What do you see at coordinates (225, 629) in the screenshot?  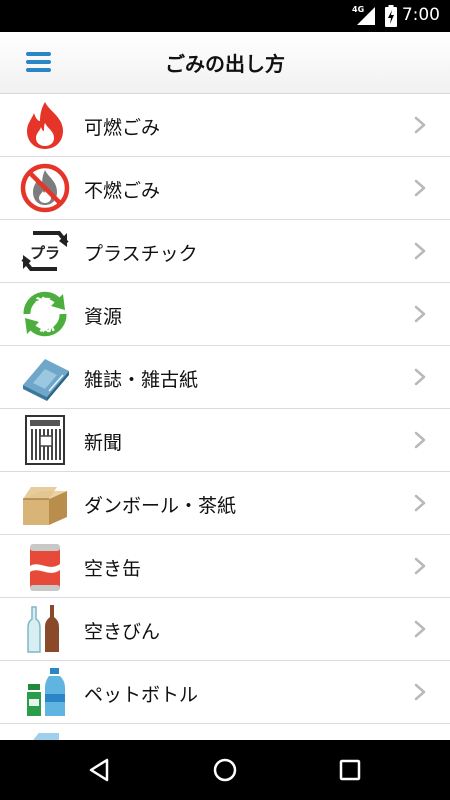 I see `list-item-bottles: 空きびん` at bounding box center [225, 629].